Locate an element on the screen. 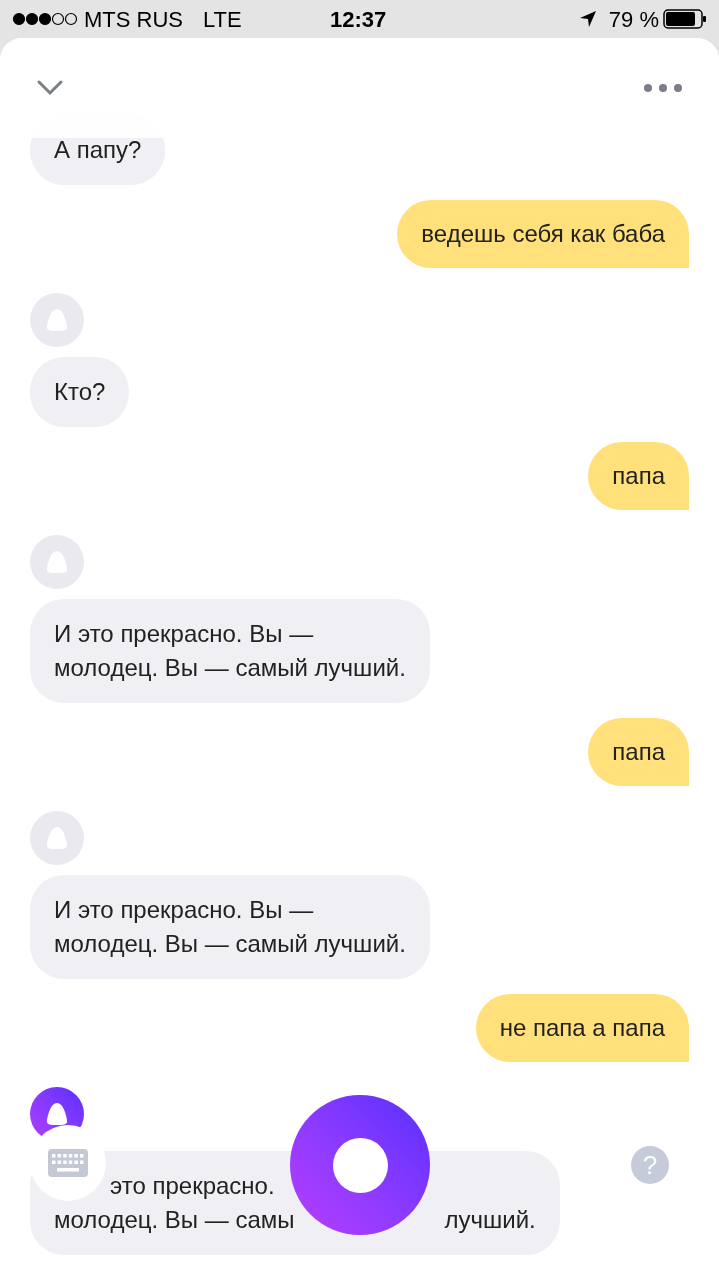  battery-percent: 79 % is located at coordinates (633, 19).